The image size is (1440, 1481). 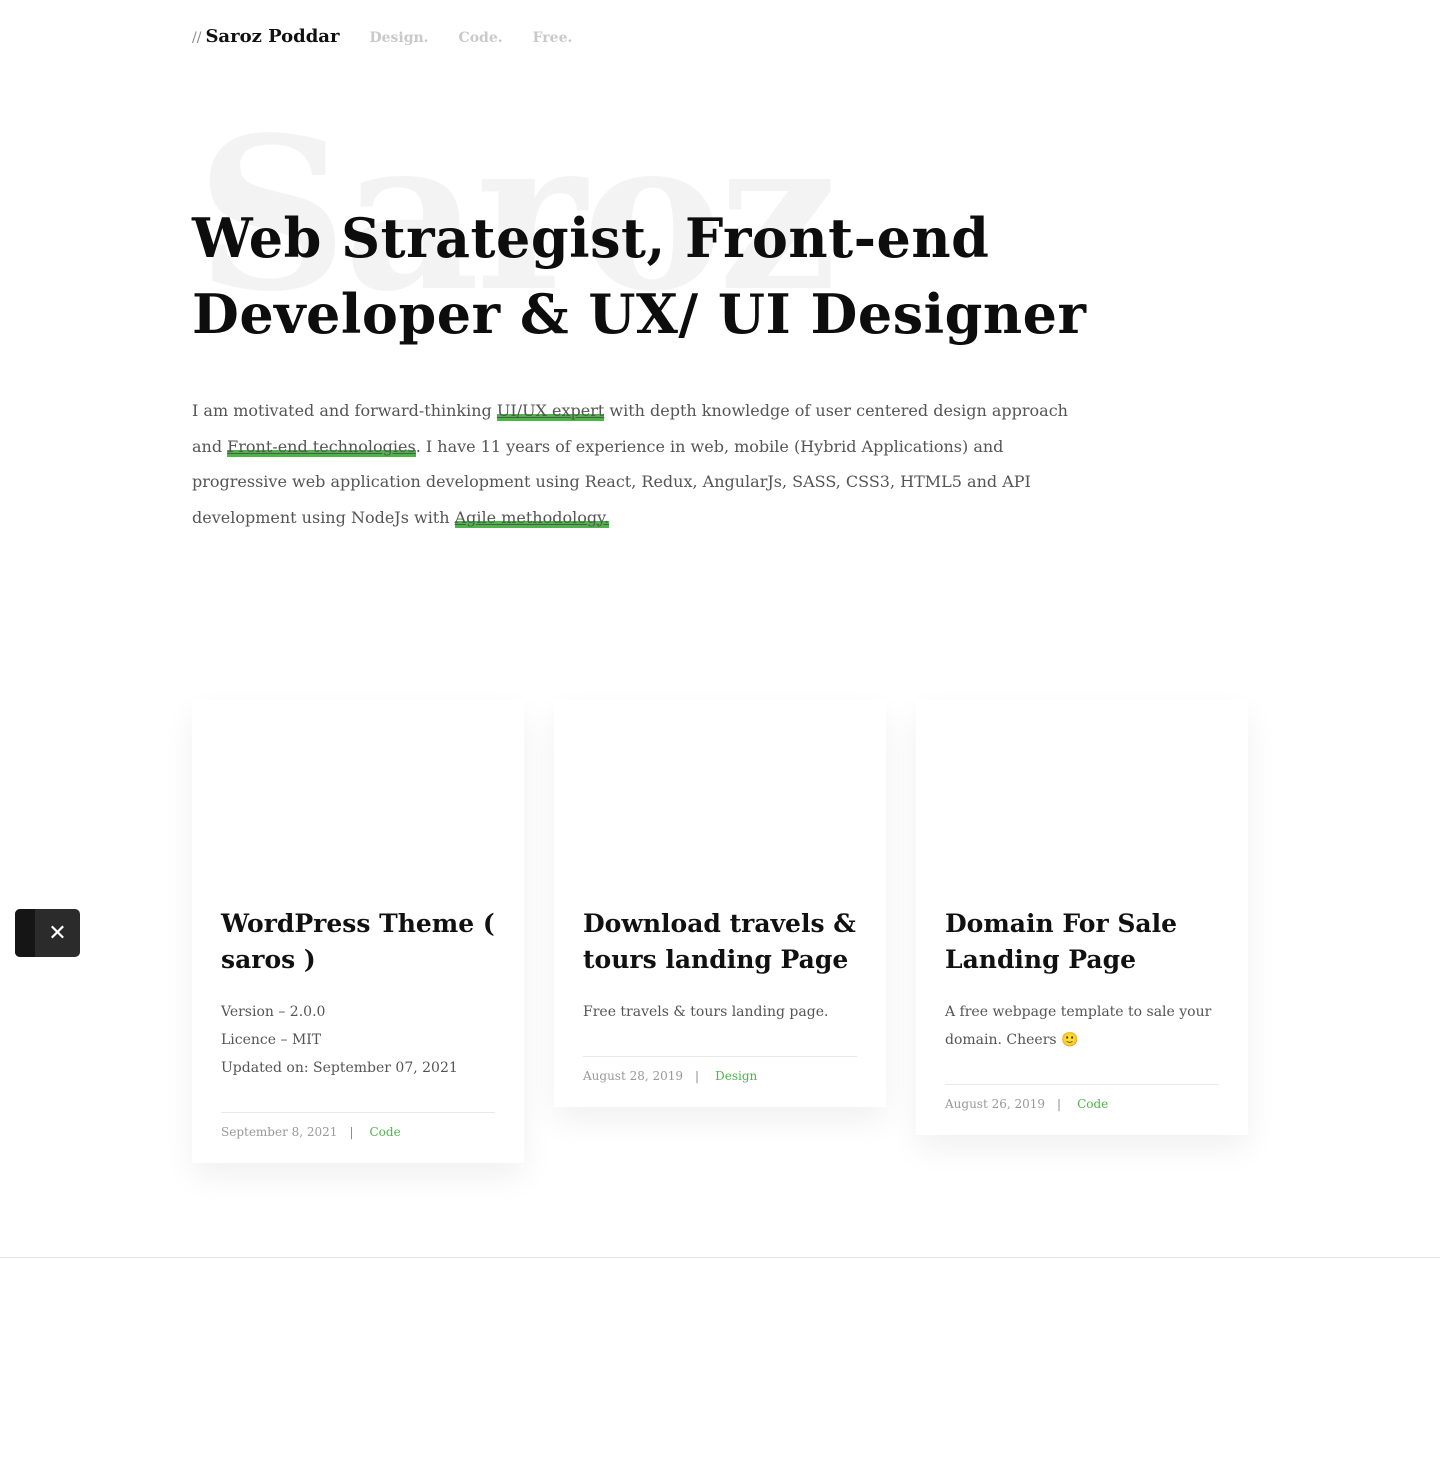 What do you see at coordinates (481, 38) in the screenshot?
I see `nav-item-code: Code.` at bounding box center [481, 38].